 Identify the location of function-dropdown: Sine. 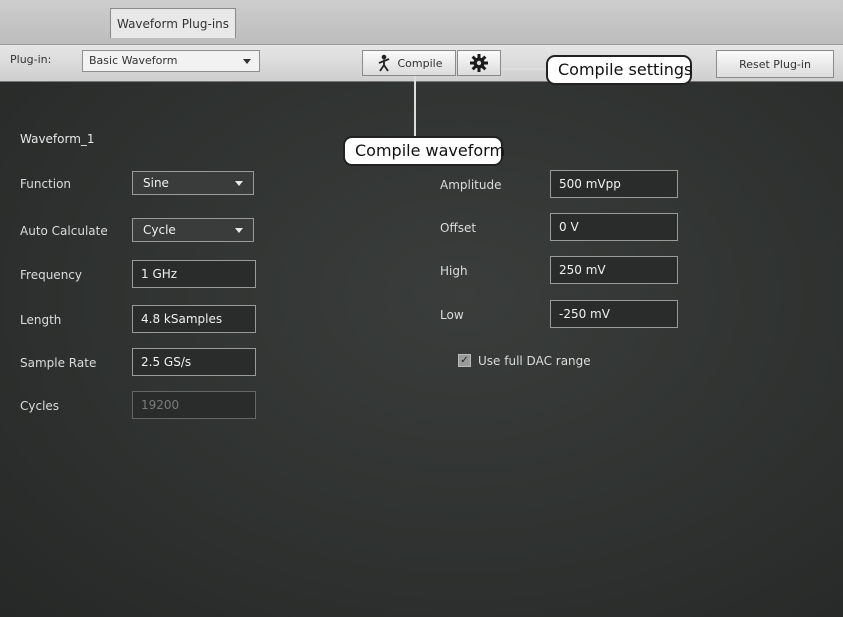
(193, 183).